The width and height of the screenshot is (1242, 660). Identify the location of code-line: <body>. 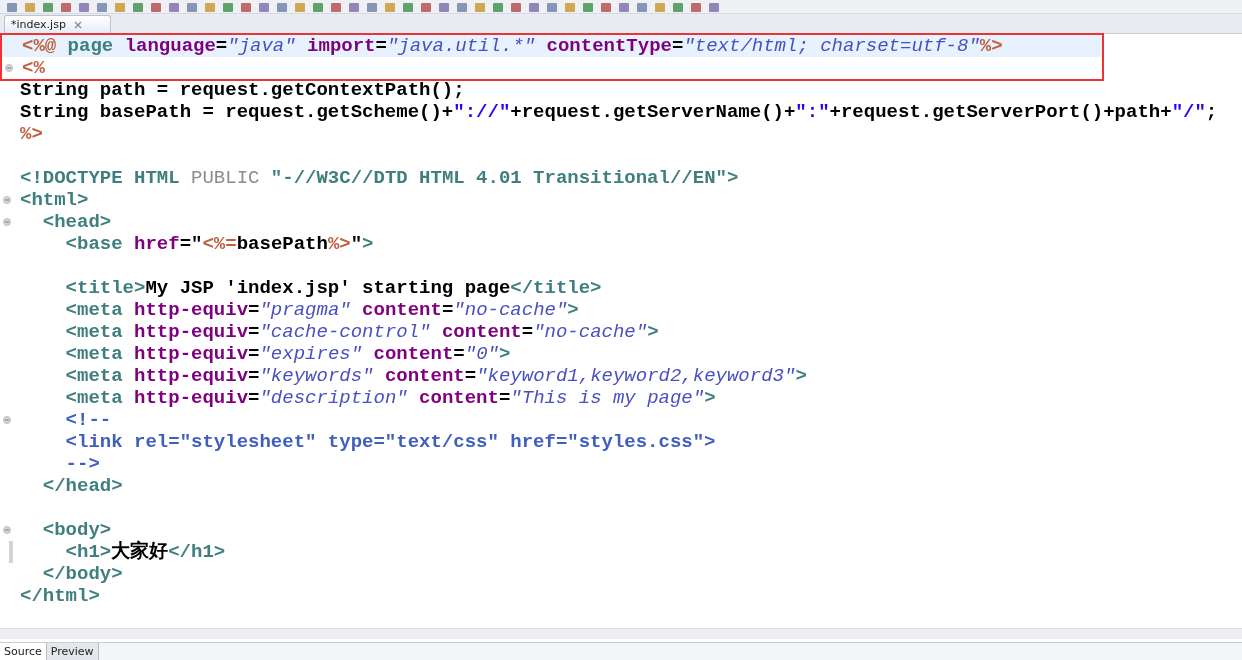
(76, 530).